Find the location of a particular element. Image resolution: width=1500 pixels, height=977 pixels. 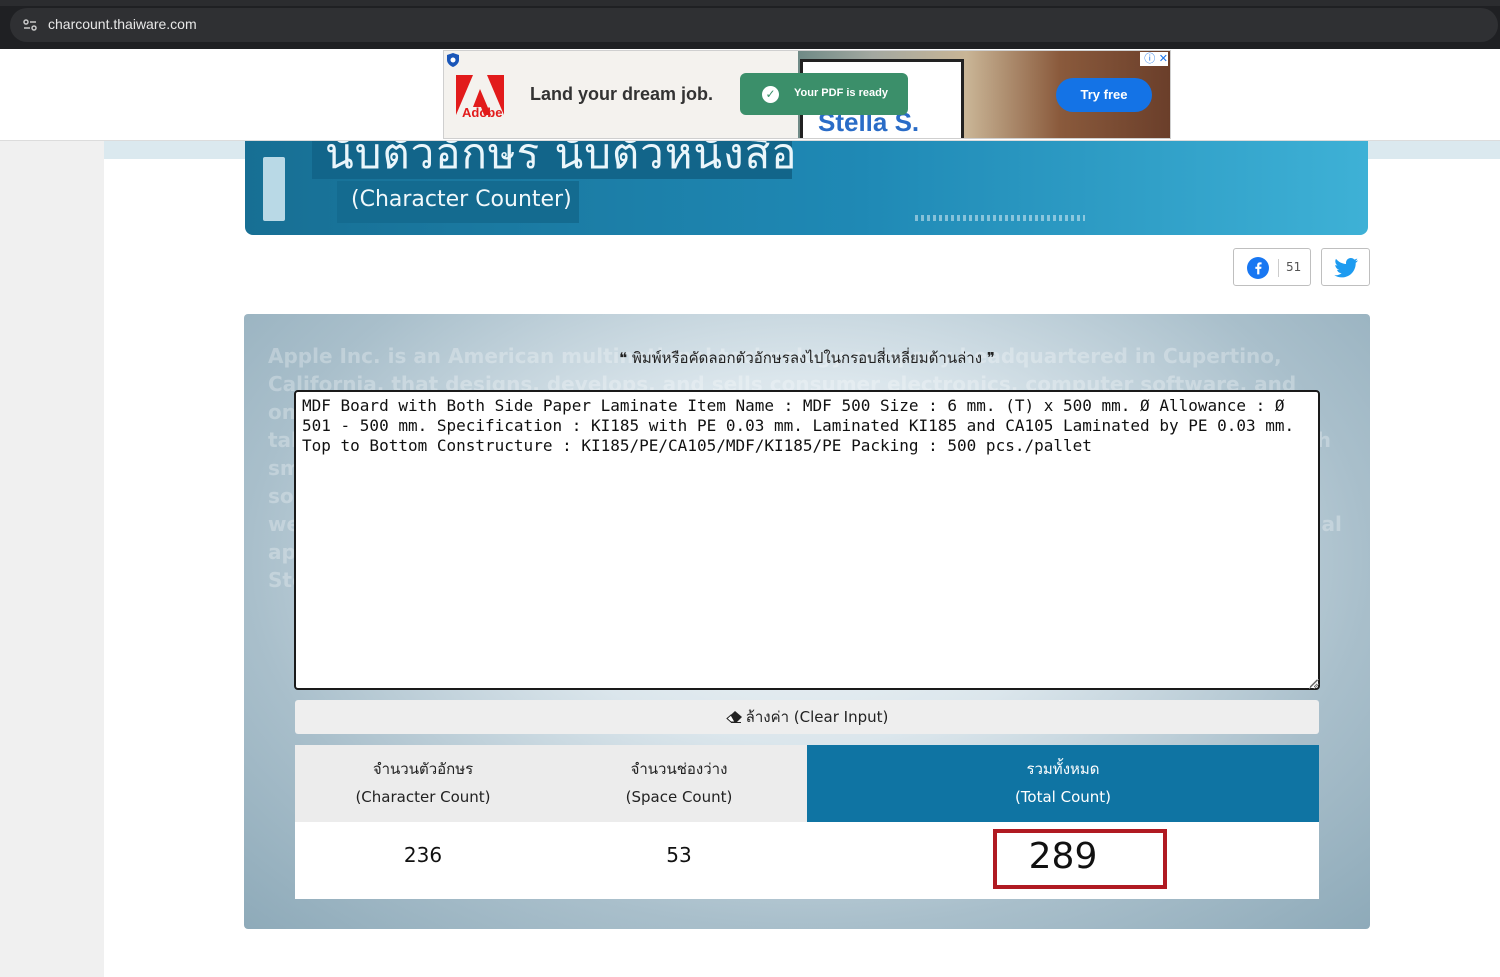

ad-toast-text: Your PDF is ready is located at coordinates (841, 93).